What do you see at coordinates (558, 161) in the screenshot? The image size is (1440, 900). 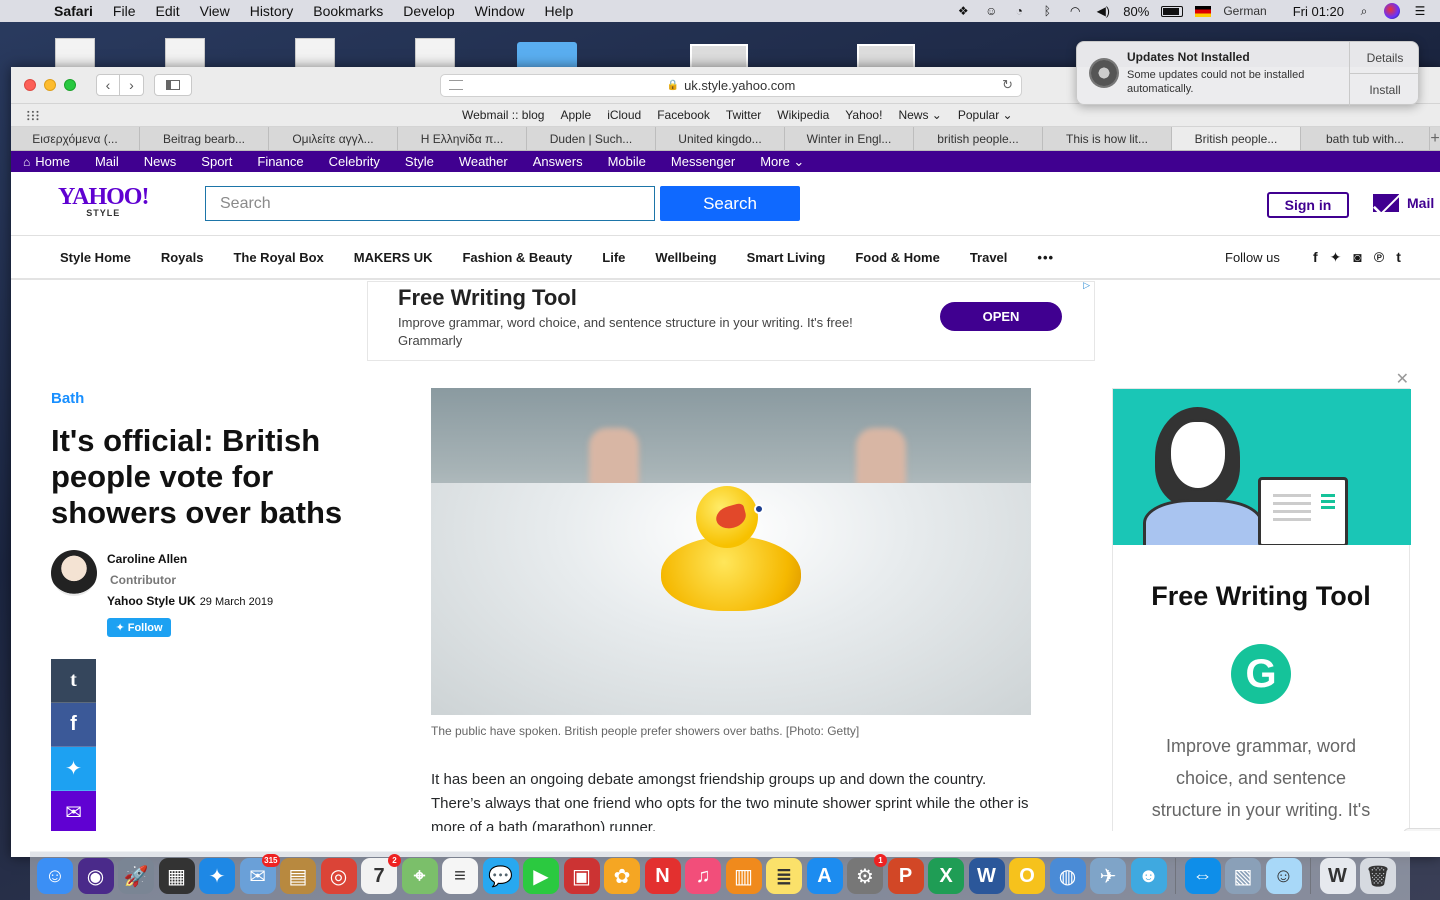 I see `yahoo-nav-item: Answers` at bounding box center [558, 161].